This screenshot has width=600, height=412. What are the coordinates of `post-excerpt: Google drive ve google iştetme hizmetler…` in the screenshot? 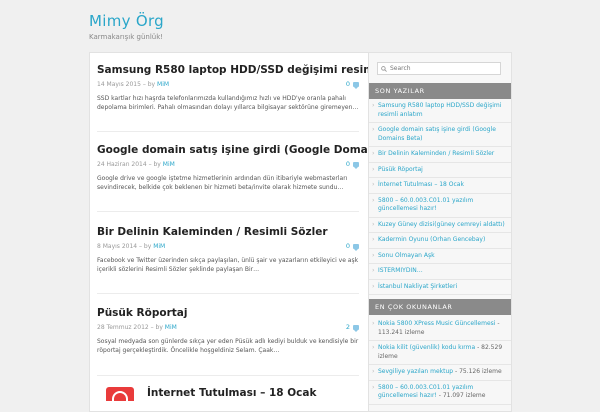 It's located at (222, 183).